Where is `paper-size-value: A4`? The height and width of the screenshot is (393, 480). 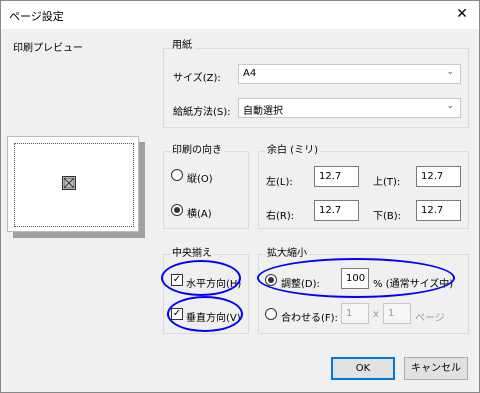
paper-size-value: A4 is located at coordinates (250, 73).